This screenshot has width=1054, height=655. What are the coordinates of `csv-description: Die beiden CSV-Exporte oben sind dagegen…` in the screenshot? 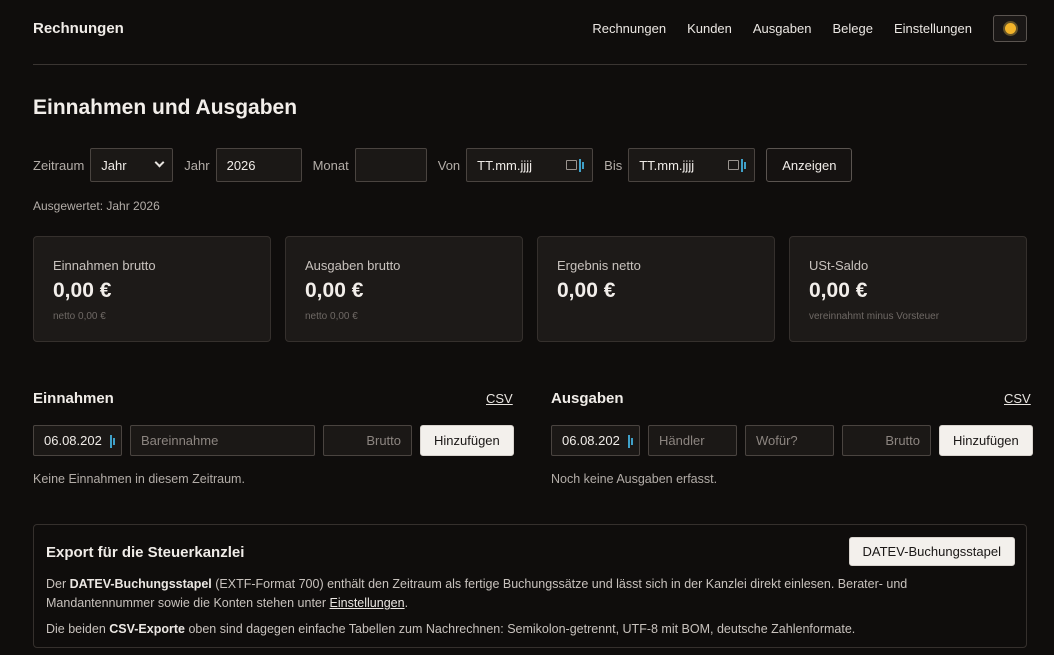 It's located at (531, 629).